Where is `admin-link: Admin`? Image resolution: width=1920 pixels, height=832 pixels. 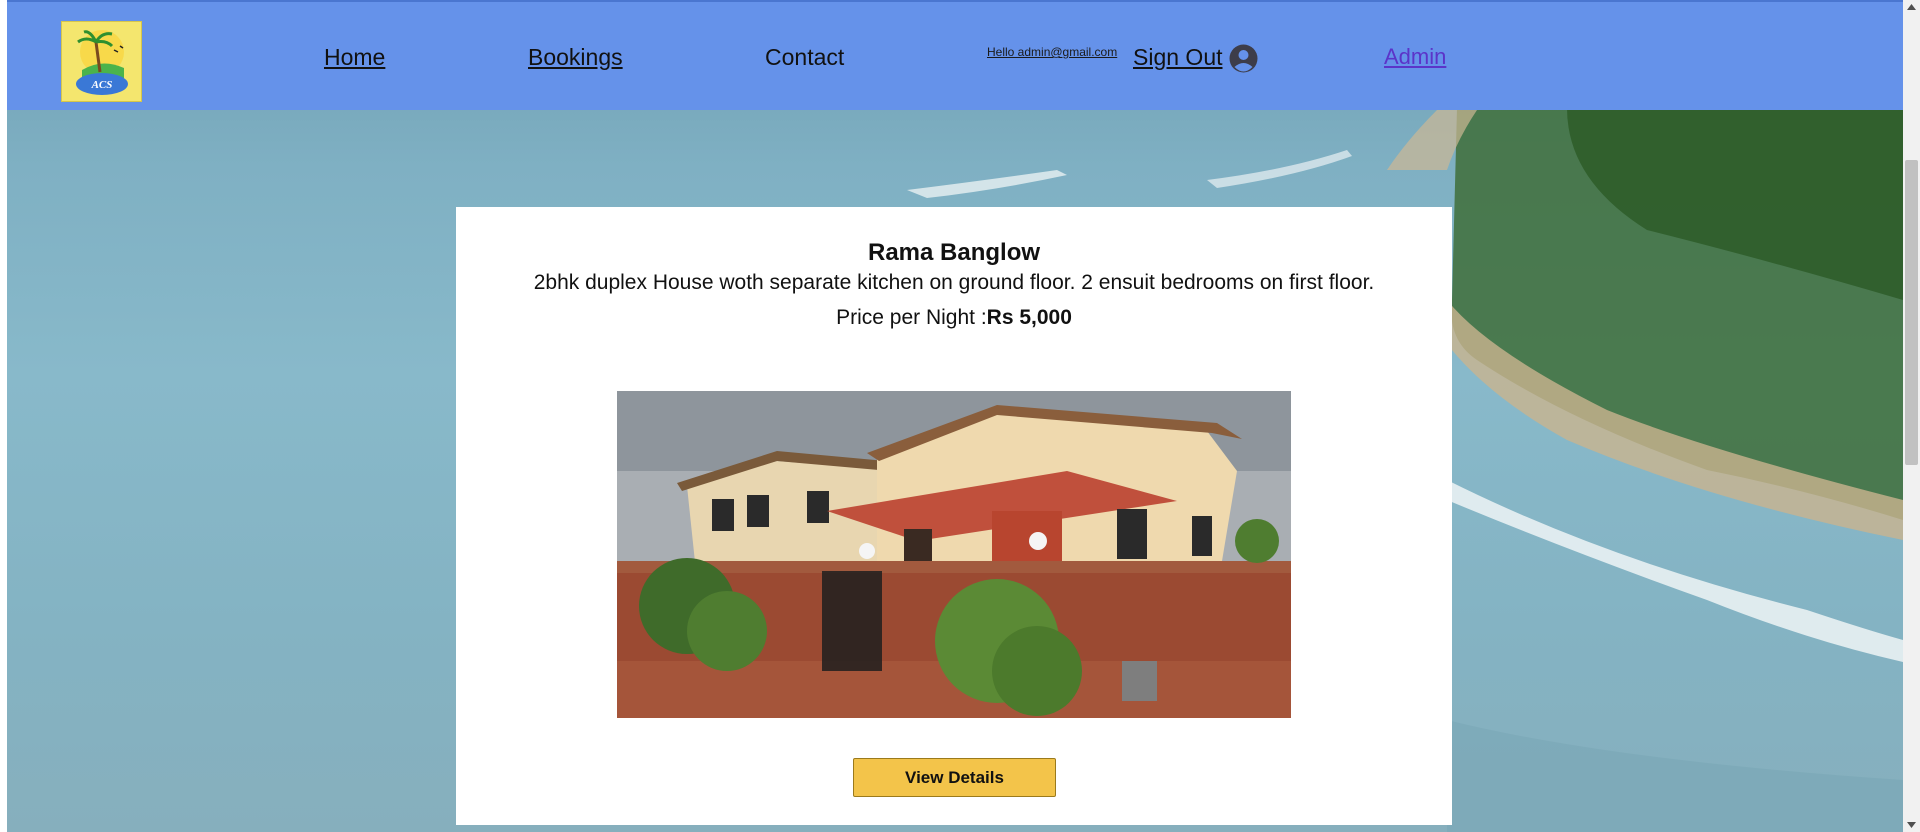
admin-link: Admin is located at coordinates (1415, 57).